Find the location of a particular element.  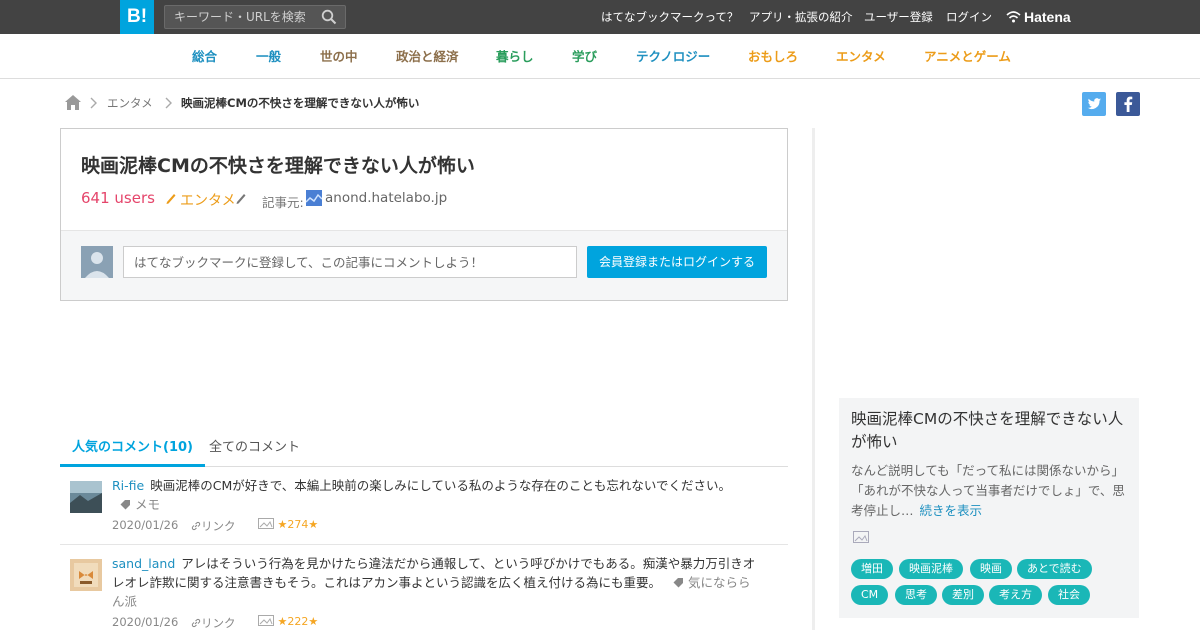

tag-chip: 思考 is located at coordinates (916, 595).